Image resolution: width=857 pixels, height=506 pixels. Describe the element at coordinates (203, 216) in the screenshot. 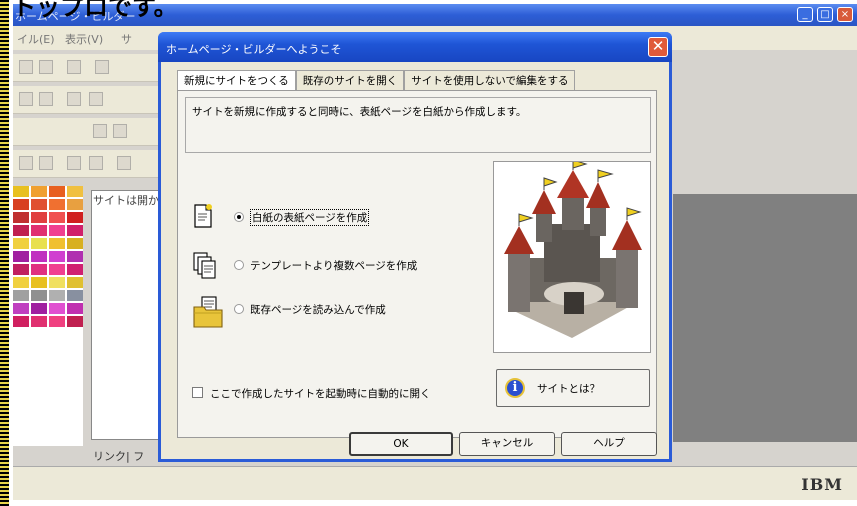

I see `blank-page-icon` at that location.